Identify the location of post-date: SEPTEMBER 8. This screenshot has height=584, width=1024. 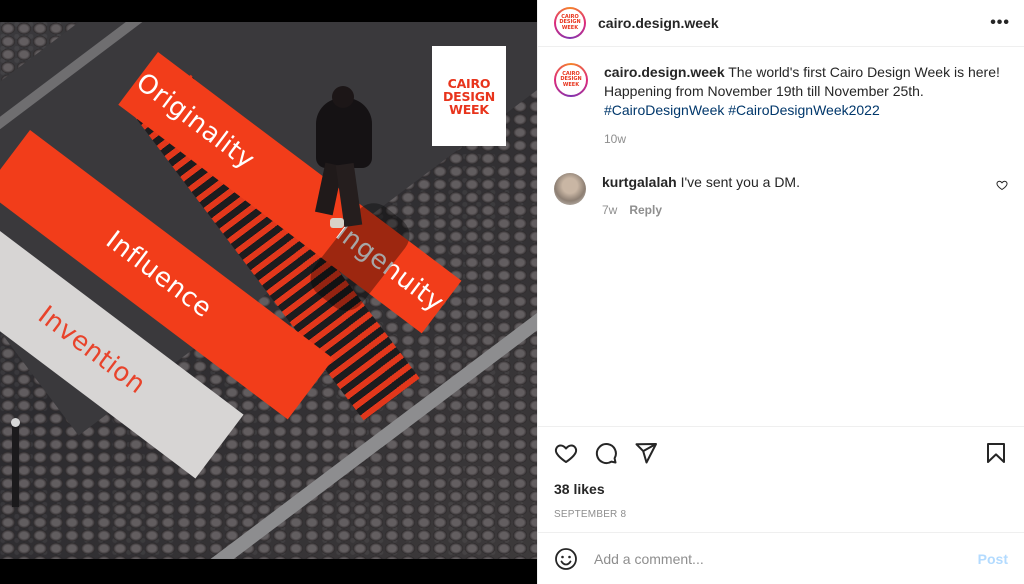
(590, 514).